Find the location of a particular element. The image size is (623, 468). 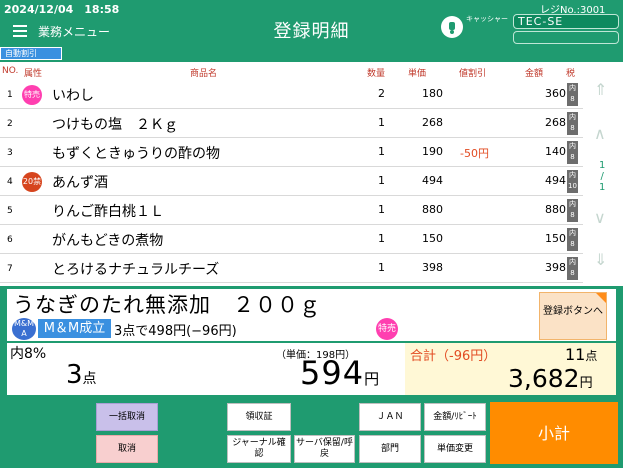

row-no: 3 is located at coordinates (10, 153).